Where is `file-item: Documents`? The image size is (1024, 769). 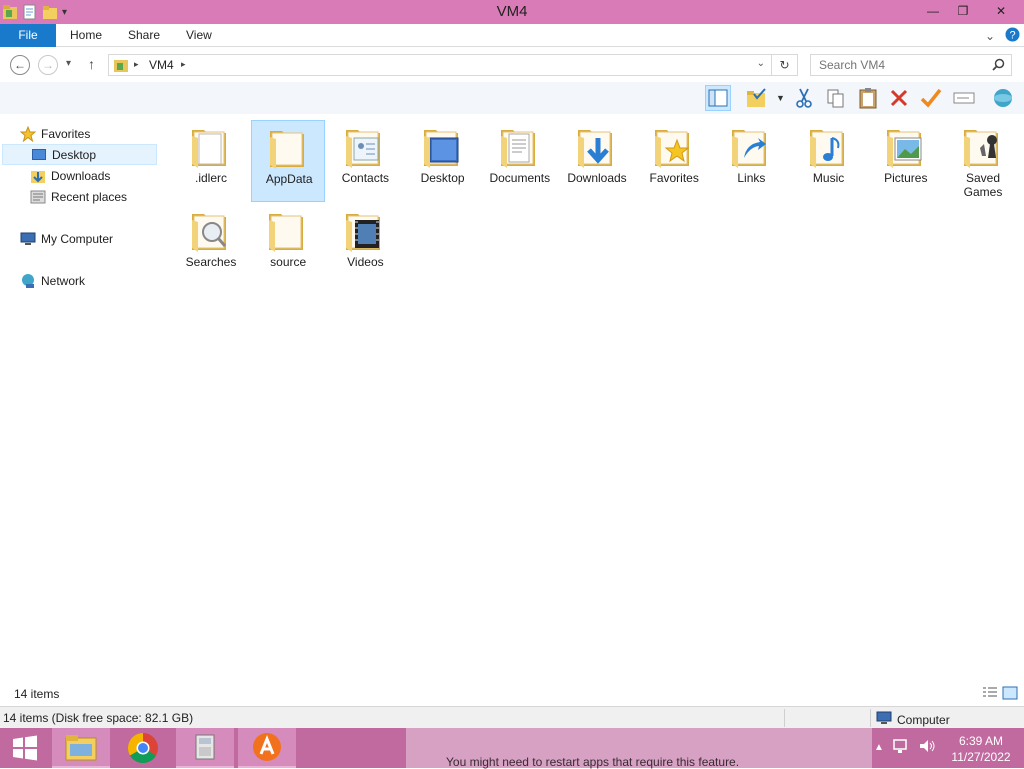 file-item: Documents is located at coordinates (520, 161).